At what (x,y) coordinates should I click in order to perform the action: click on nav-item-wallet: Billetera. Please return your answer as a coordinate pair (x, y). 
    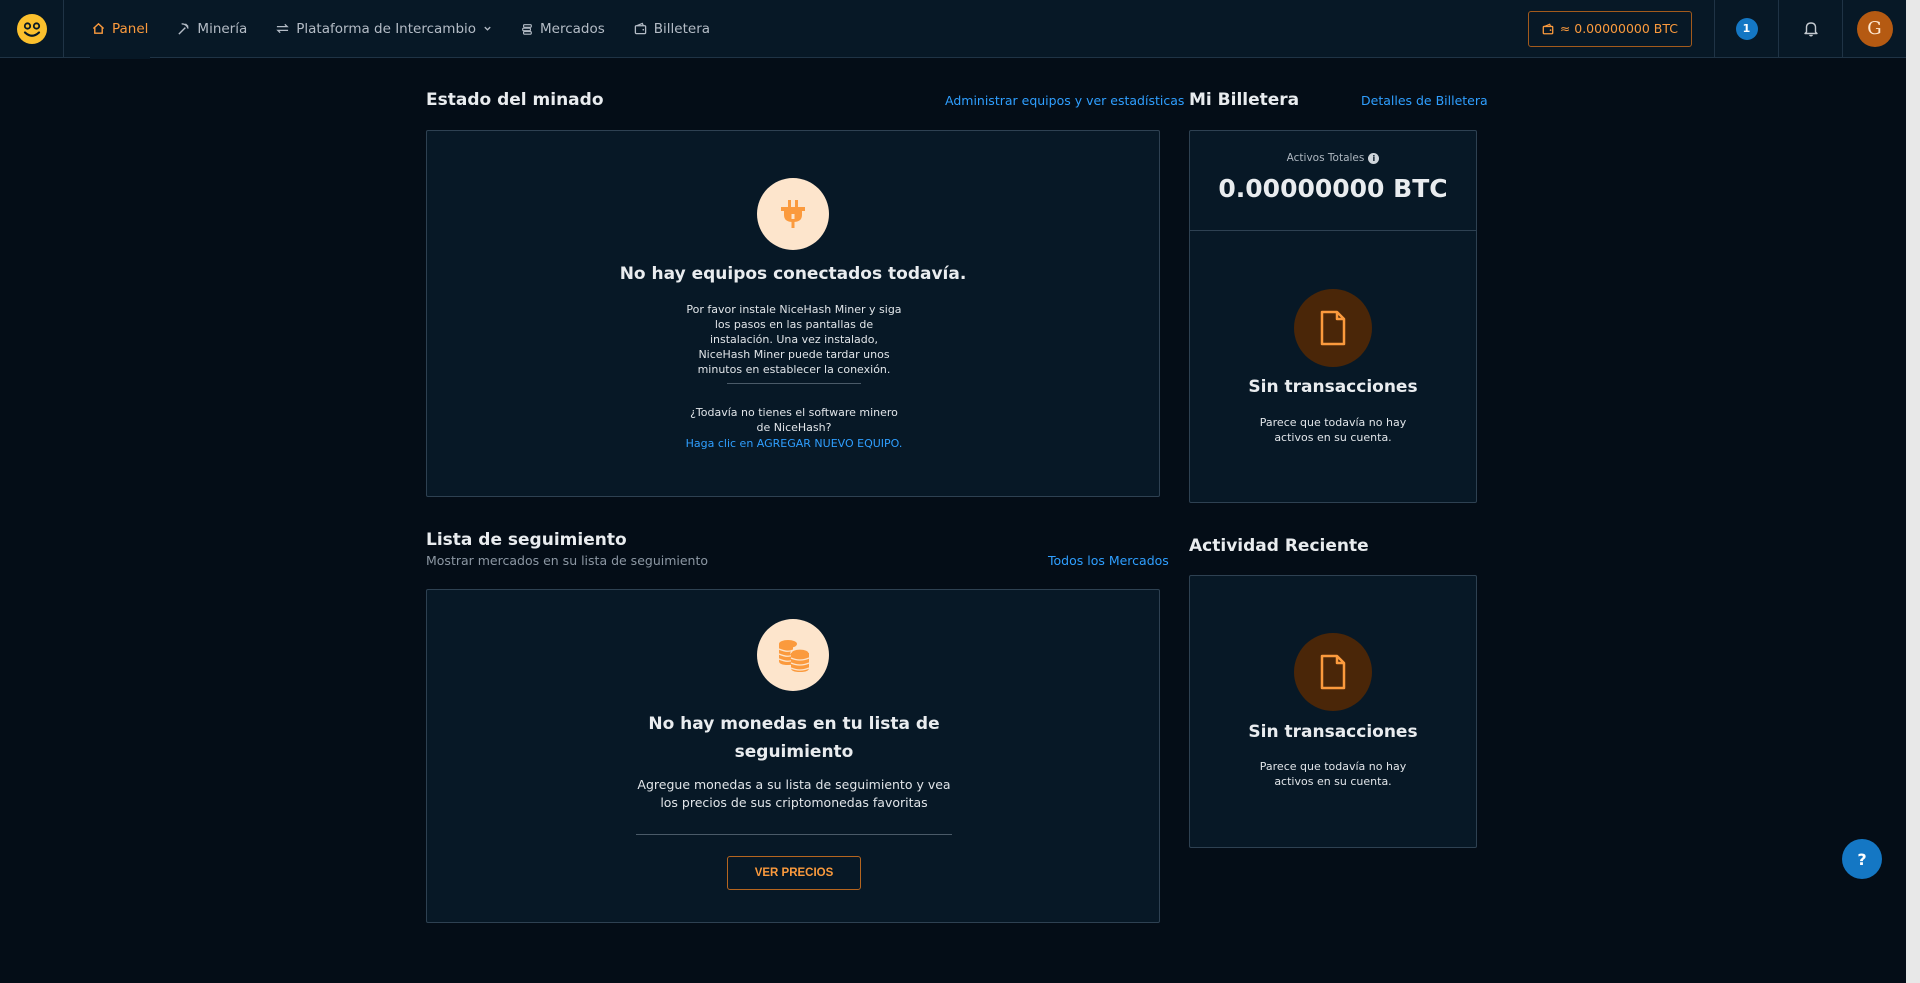
    Looking at the image, I should click on (672, 29).